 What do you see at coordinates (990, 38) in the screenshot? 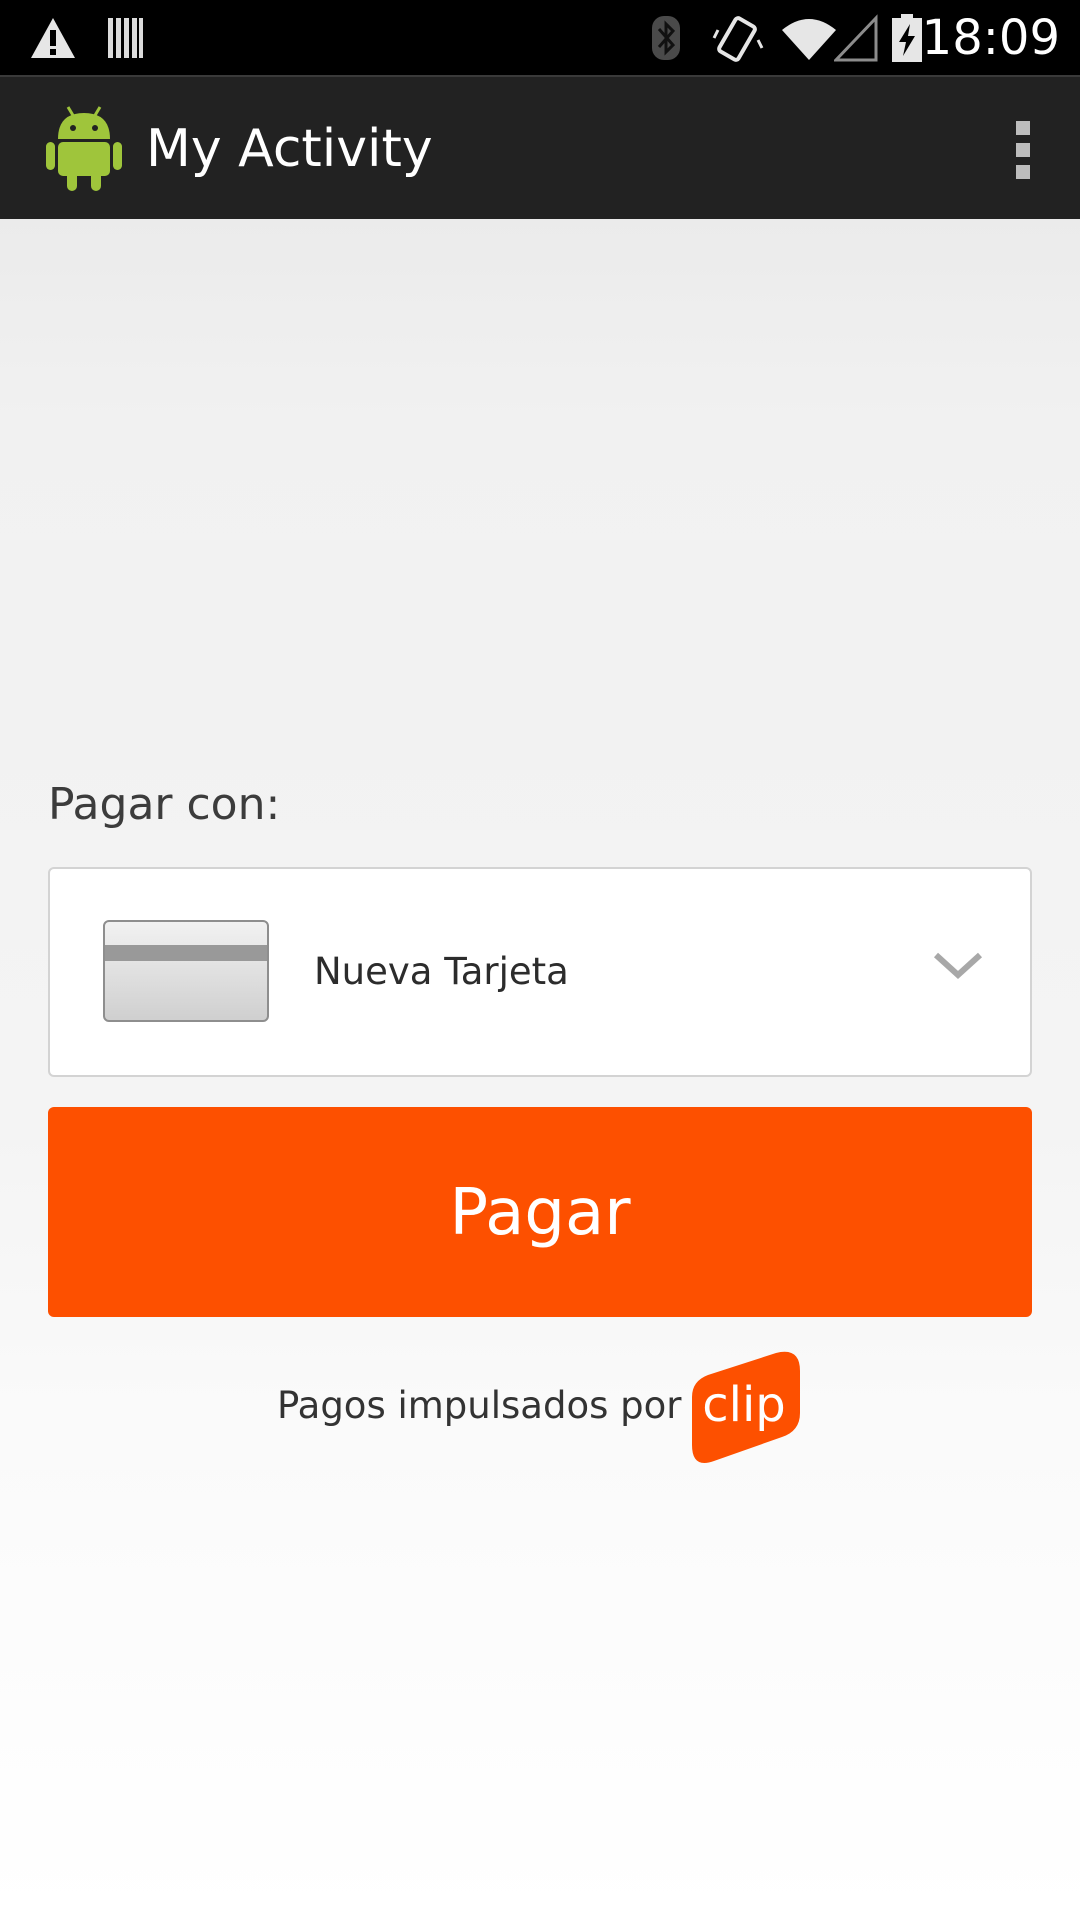
I see `status-time: 18:09` at bounding box center [990, 38].